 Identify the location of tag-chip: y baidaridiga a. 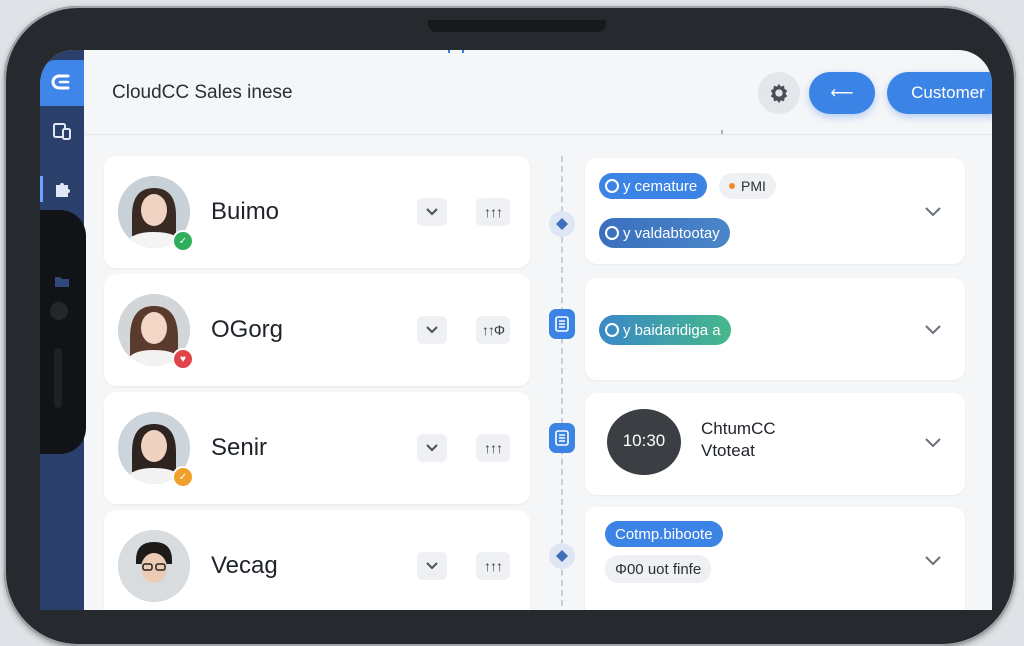
(665, 330).